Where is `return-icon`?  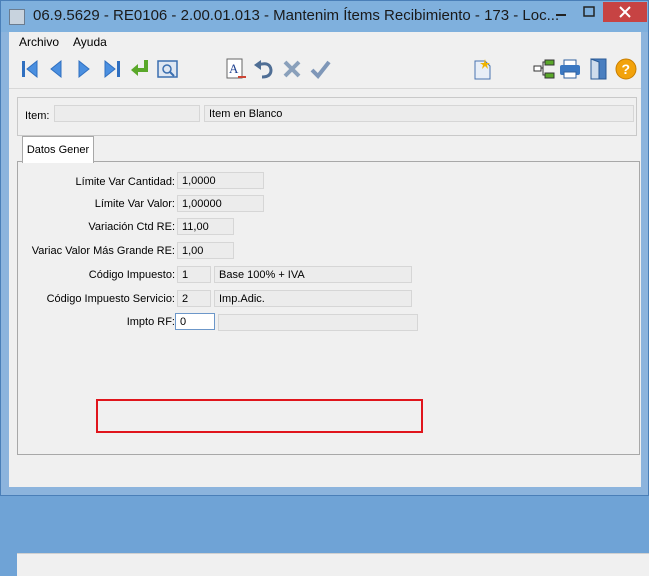
return-icon is located at coordinates (139, 68).